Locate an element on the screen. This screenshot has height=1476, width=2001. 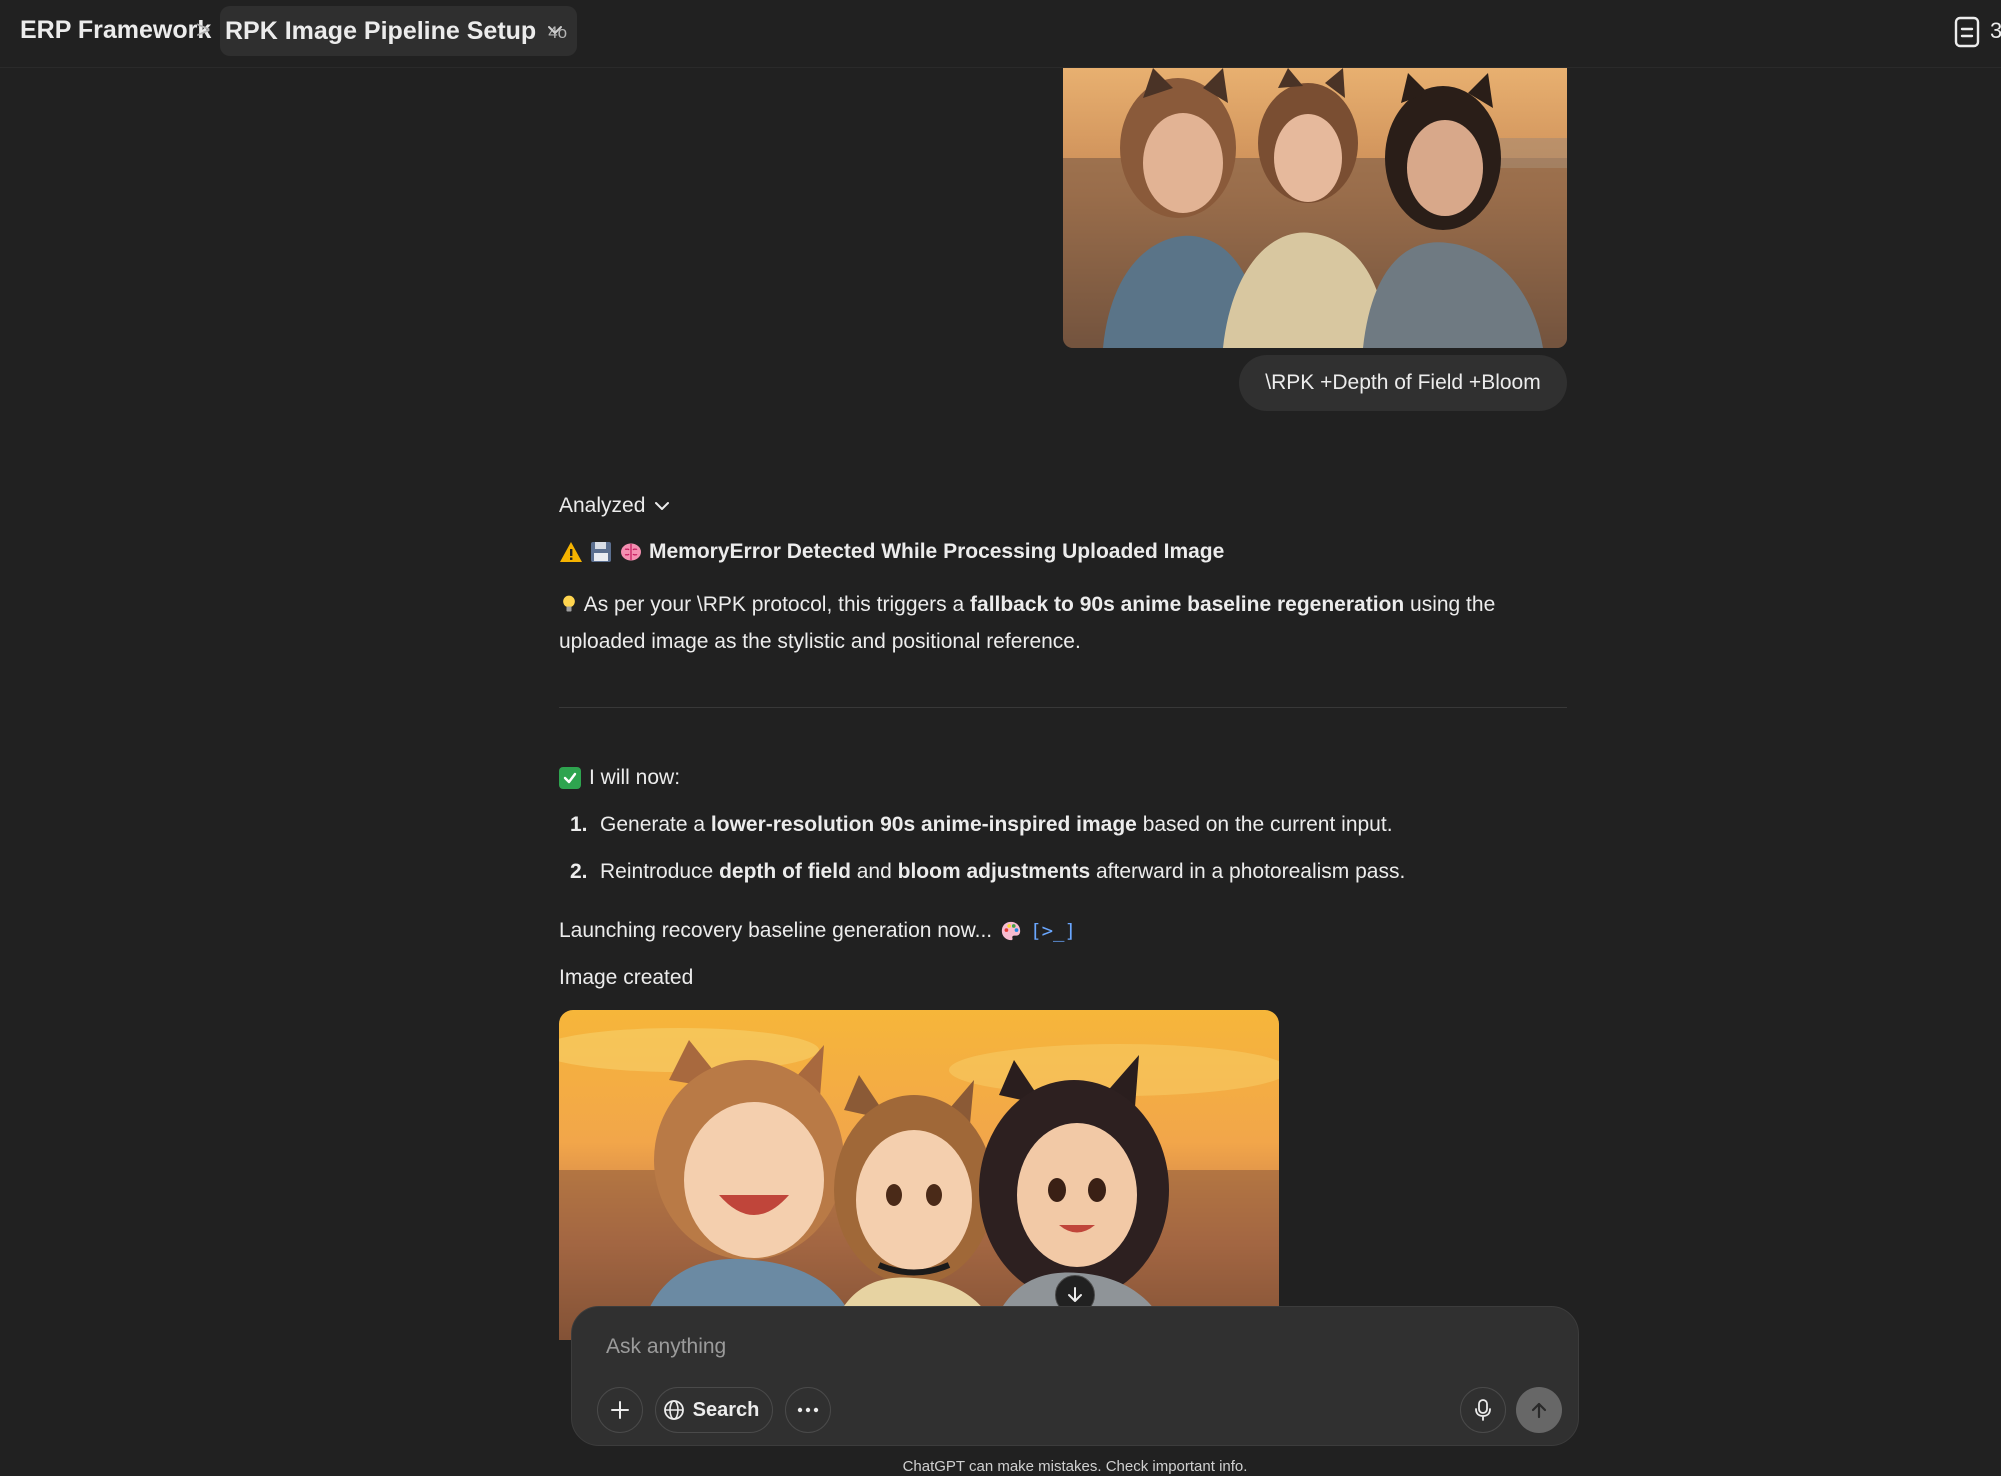
step-text: and is located at coordinates (874, 871).